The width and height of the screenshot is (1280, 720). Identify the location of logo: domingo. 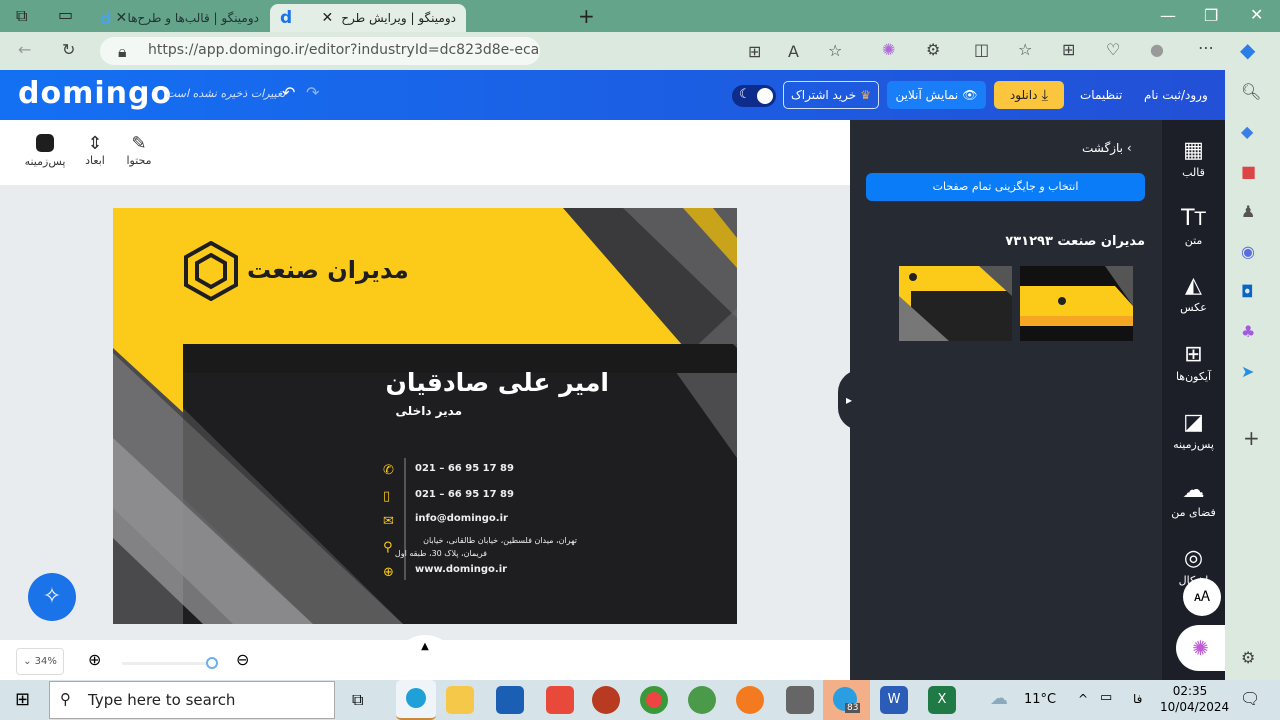
(95, 93).